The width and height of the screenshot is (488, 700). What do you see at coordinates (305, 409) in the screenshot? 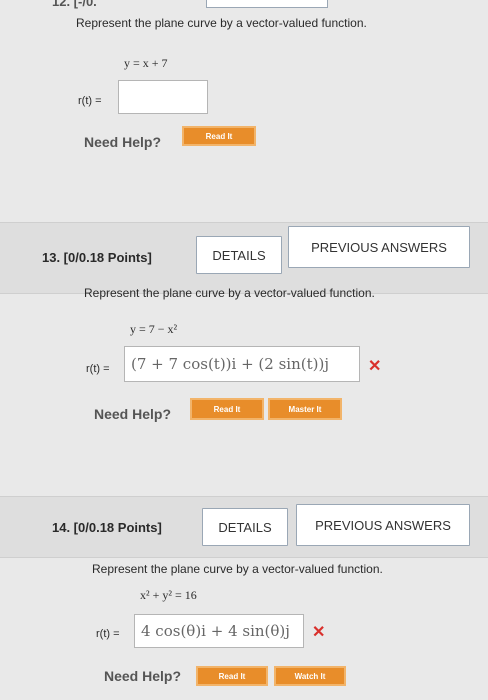
I see `q13-master-it-button: Master It` at bounding box center [305, 409].